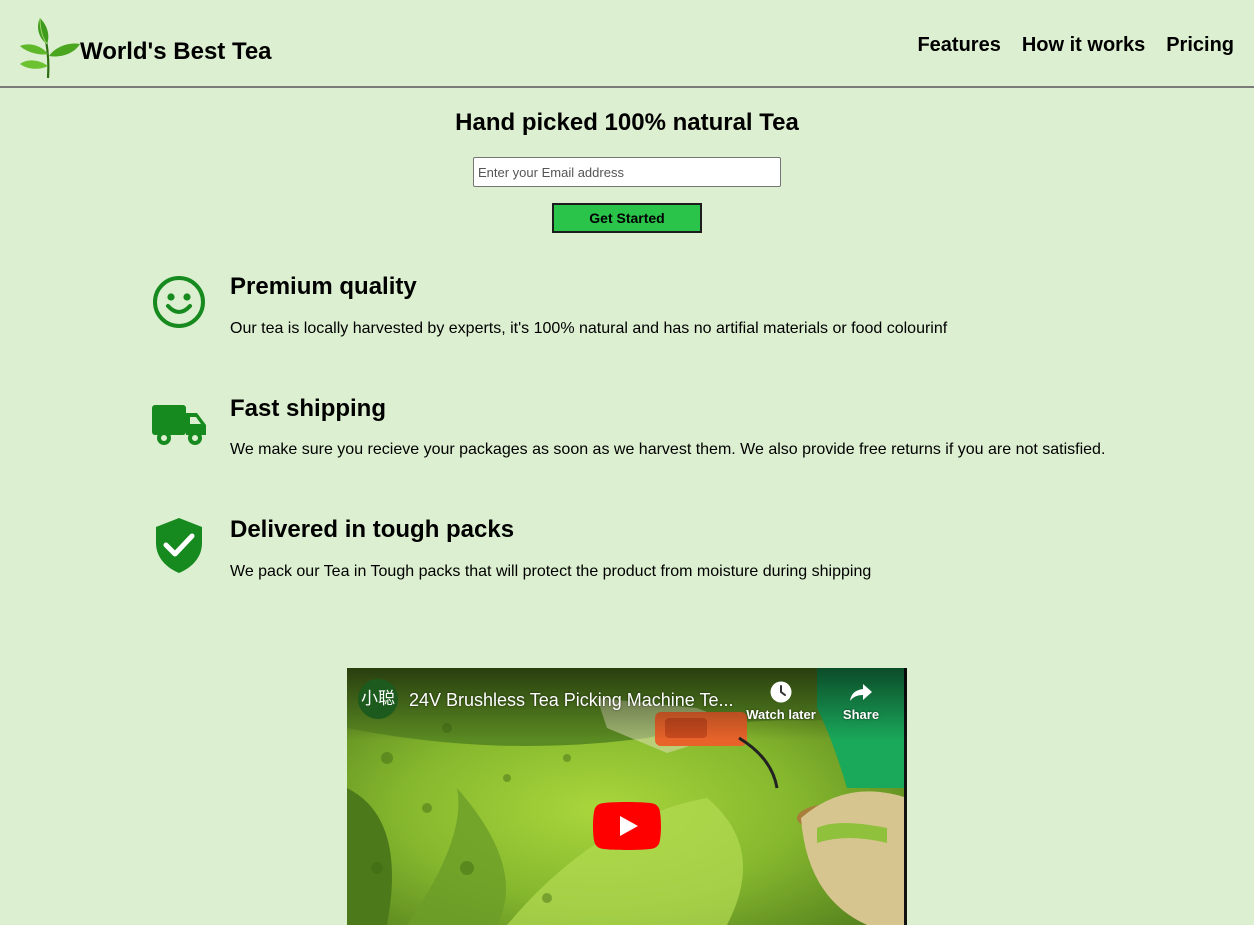 This screenshot has height=925, width=1254. What do you see at coordinates (627, 826) in the screenshot?
I see `play-icon` at bounding box center [627, 826].